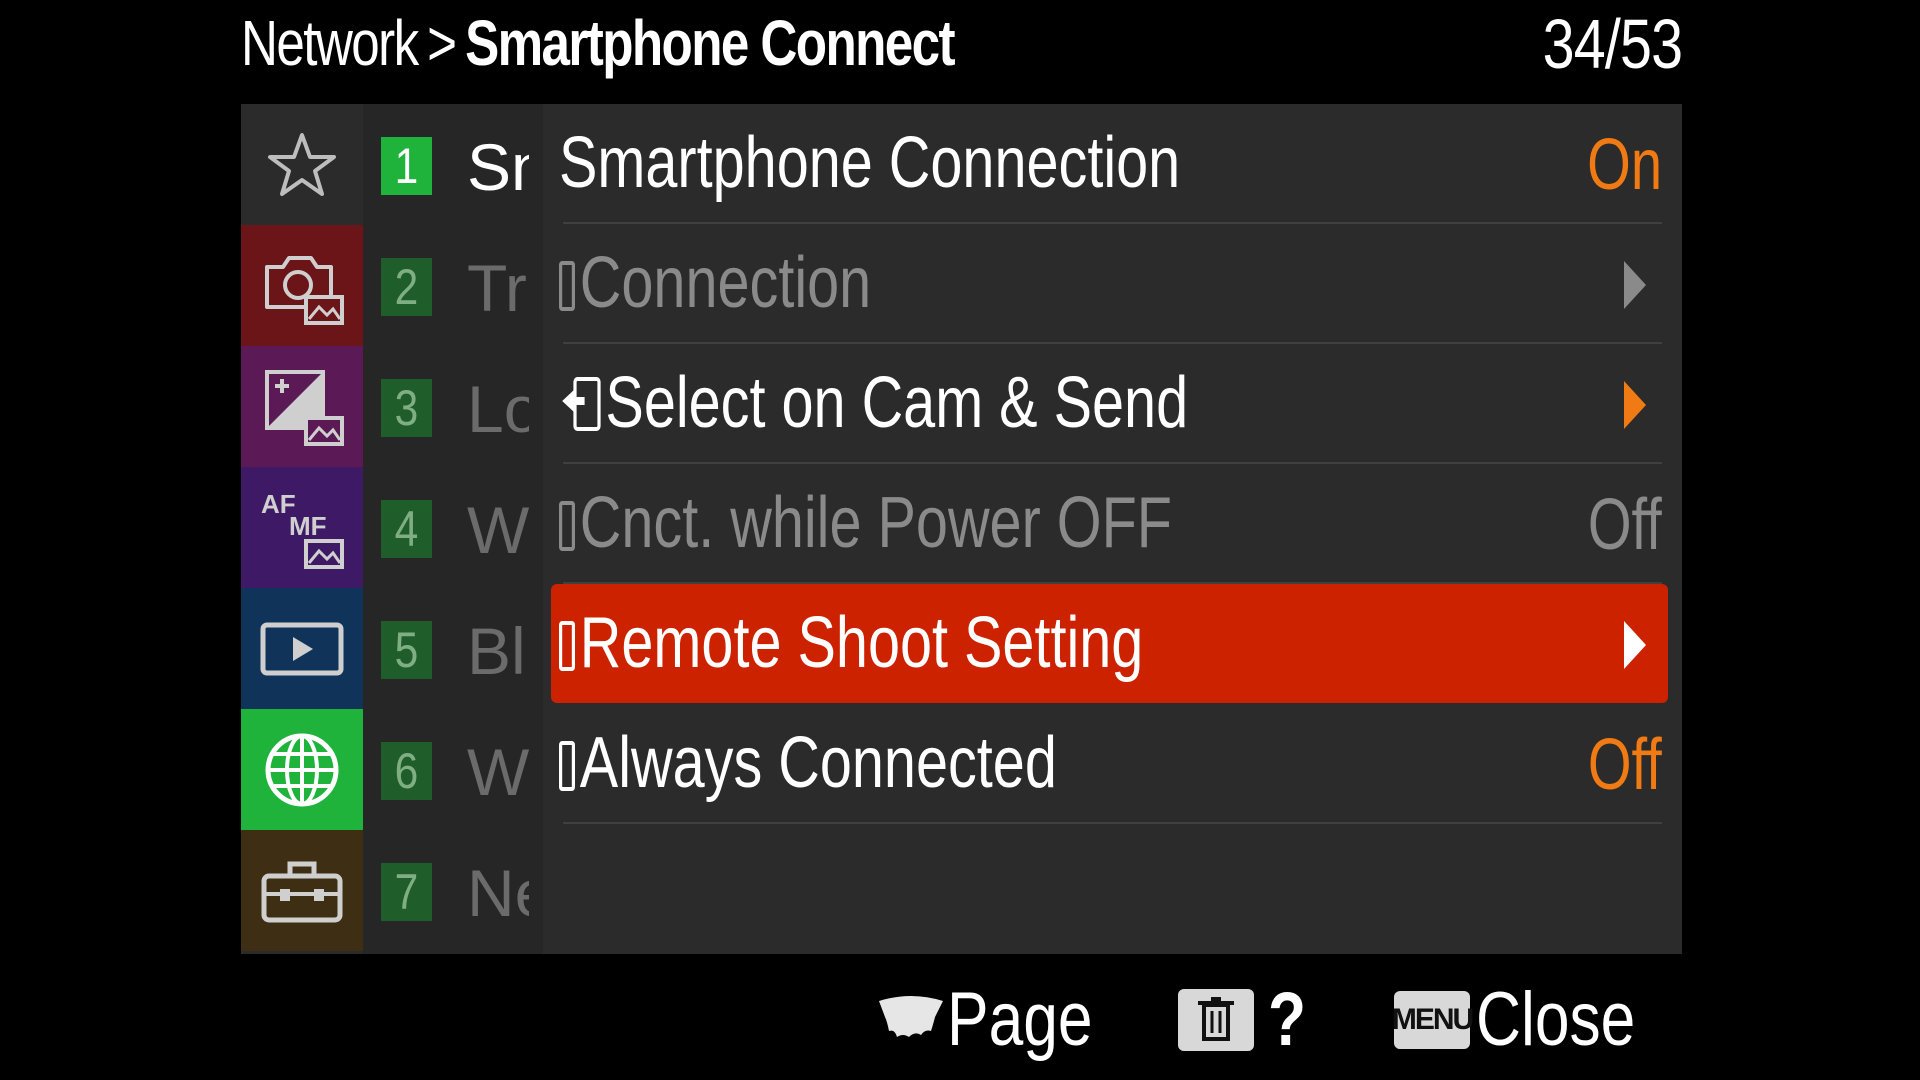 The height and width of the screenshot is (1080, 1920). I want to click on close-hint-label: Close, so click(1556, 1019).